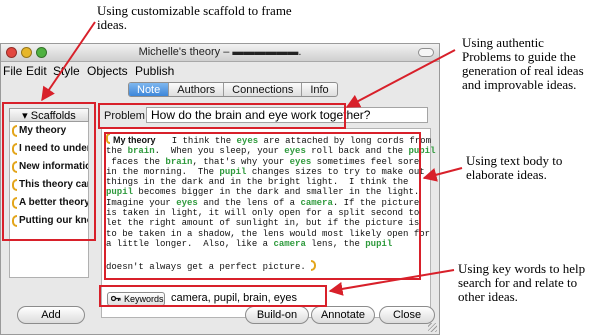  What do you see at coordinates (314, 265) in the screenshot?
I see `scaffold-end-bracket-icon` at bounding box center [314, 265].